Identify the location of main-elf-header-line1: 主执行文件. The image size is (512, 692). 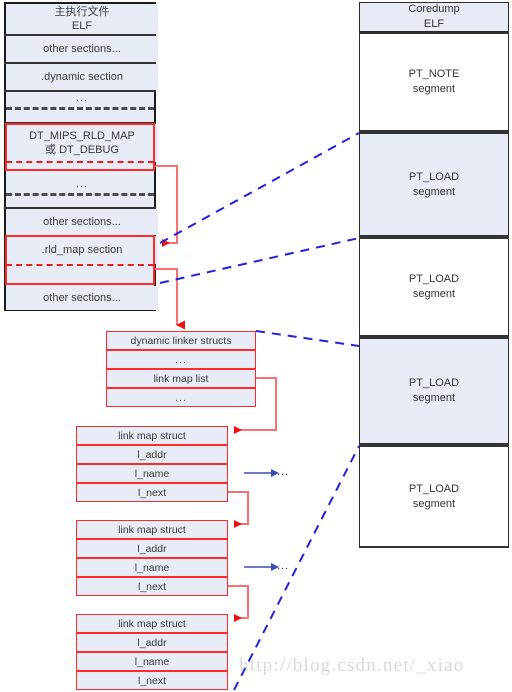
(82, 11).